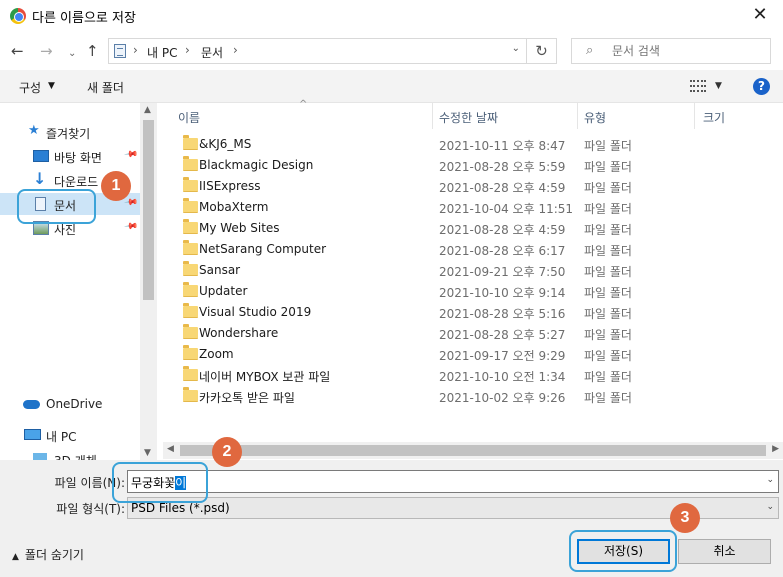 This screenshot has height=577, width=783. What do you see at coordinates (234, 207) in the screenshot?
I see `file-name: MobaXterm` at bounding box center [234, 207].